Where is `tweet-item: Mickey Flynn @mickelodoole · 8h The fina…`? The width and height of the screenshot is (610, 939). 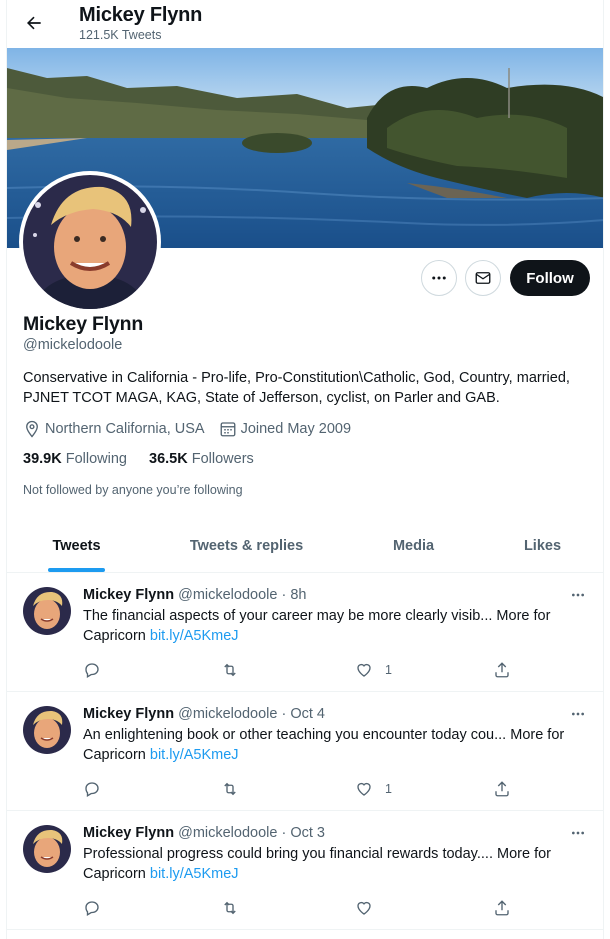
tweet-item: Mickey Flynn @mickelodoole · 8h The fina… is located at coordinates (305, 632).